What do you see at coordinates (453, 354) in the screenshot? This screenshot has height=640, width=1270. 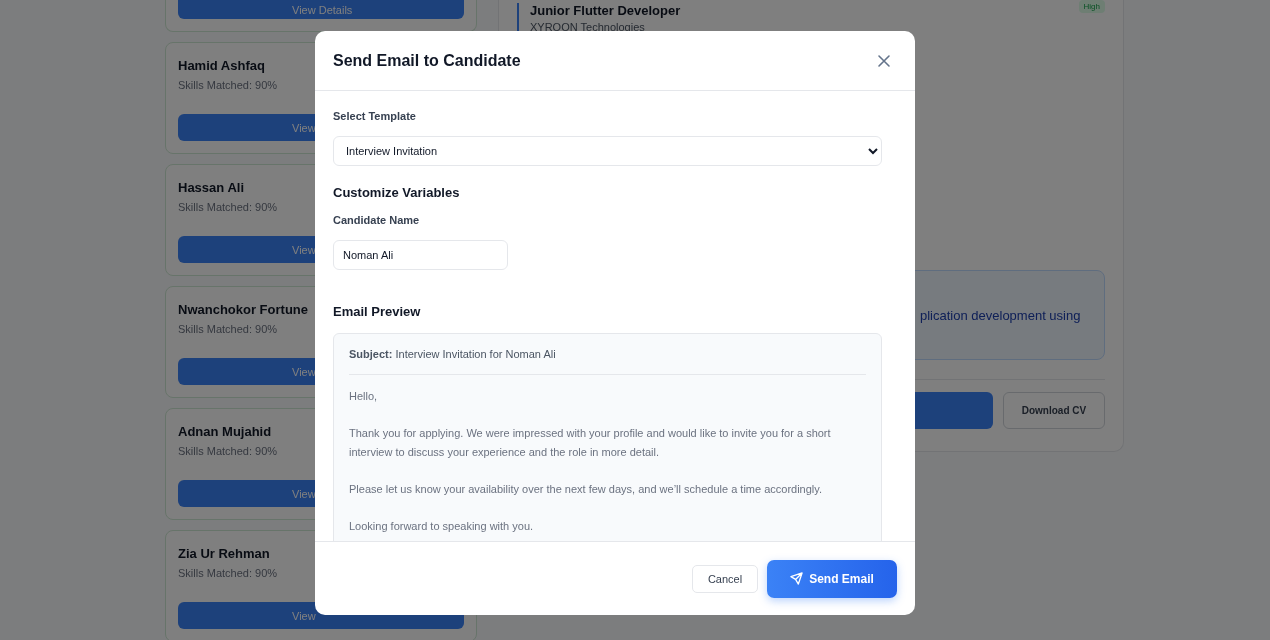 I see `email-subject: Subject: Interview Invitation for Noman Ali` at bounding box center [453, 354].